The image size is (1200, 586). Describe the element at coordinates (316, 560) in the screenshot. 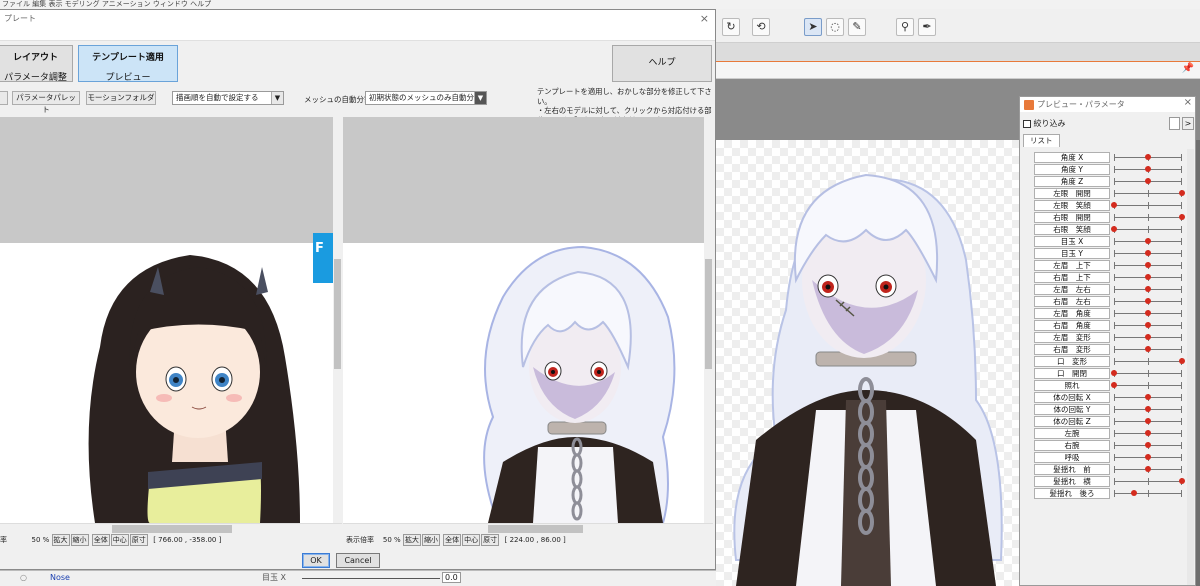

I see `ok-button: OK` at that location.